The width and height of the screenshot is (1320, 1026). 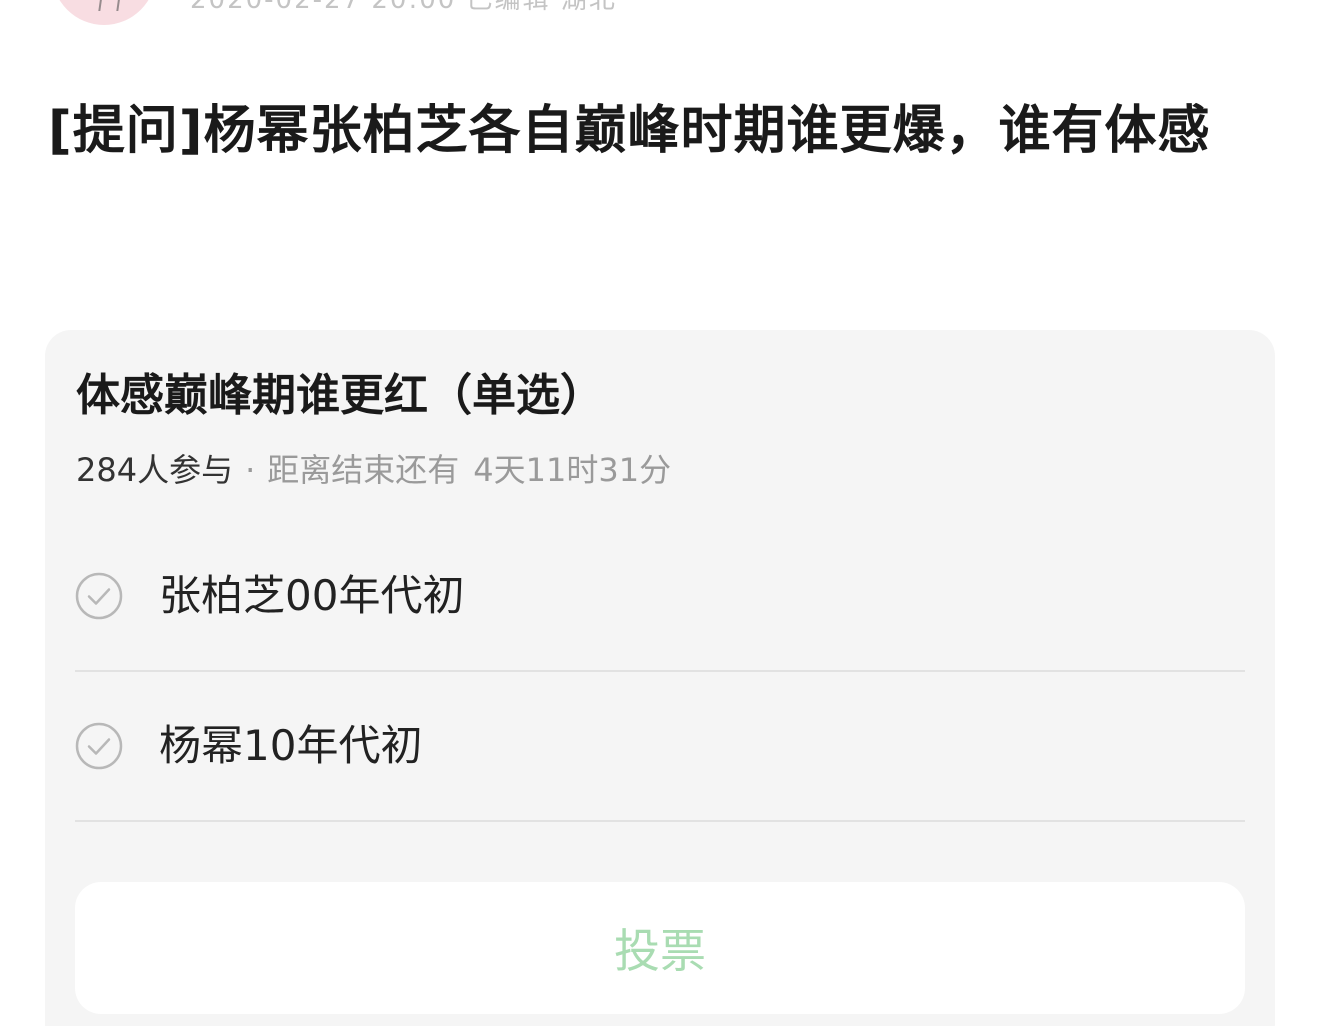 I want to click on post-title: [提问]杨幂张柏芝各自巅峰时期谁更爆，谁有体感, so click(x=629, y=131).